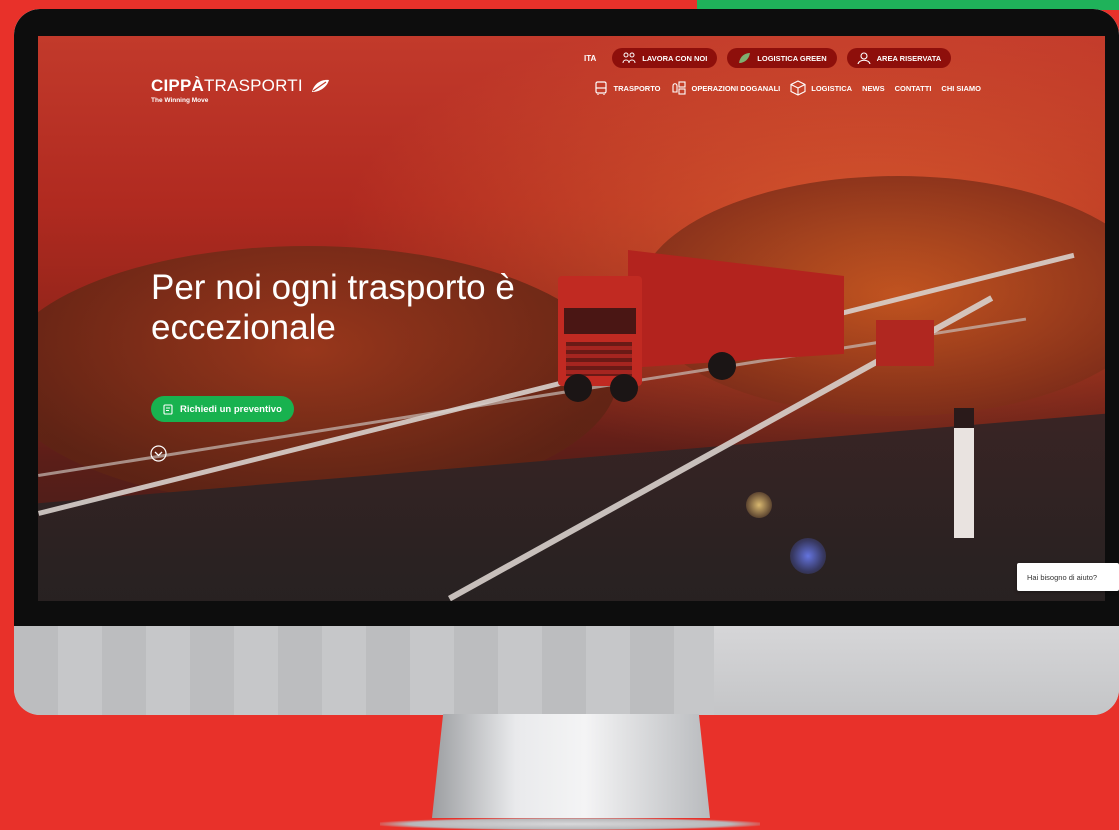  What do you see at coordinates (243, 327) in the screenshot?
I see `hero-headline-line: eccezionale` at bounding box center [243, 327].